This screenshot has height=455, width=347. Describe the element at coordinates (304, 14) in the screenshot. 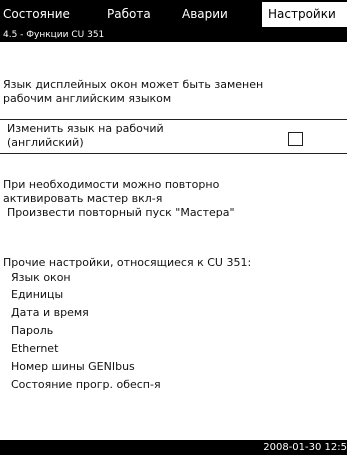

I see `tab-settings: Настройки` at that location.